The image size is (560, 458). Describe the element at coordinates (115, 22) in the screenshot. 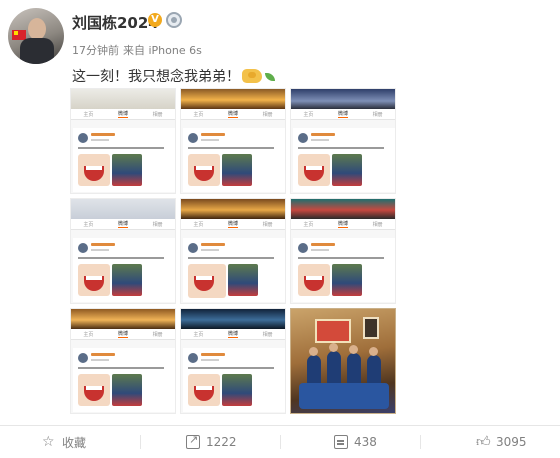

I see `username: 刘国栋2024` at that location.